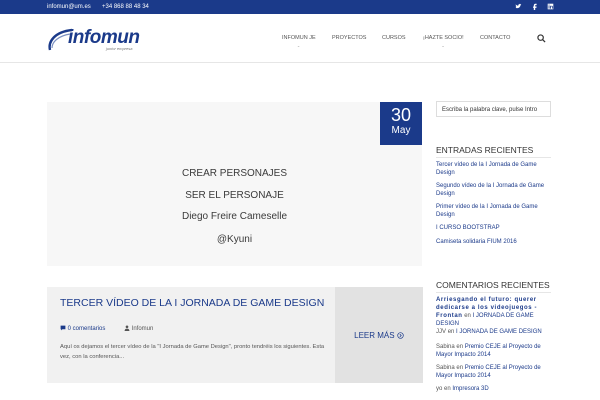  Describe the element at coordinates (142, 329) in the screenshot. I see `post-author: Infomun` at that location.